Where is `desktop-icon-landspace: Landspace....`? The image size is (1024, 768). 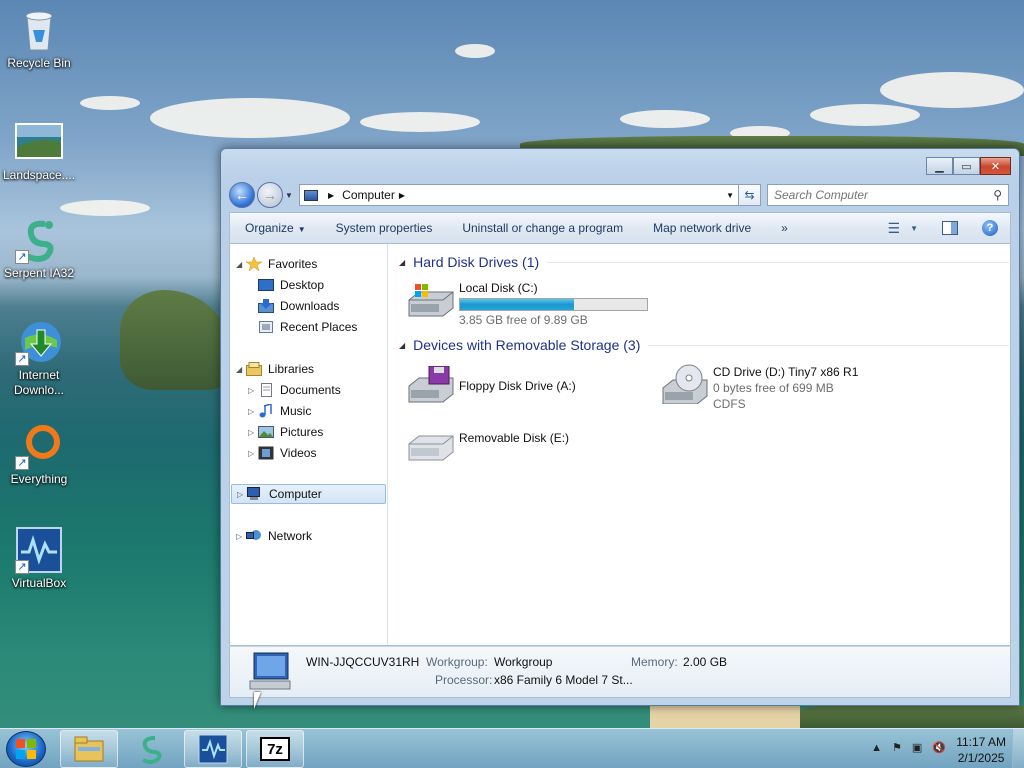 desktop-icon-landspace: Landspace.... is located at coordinates (39, 150).